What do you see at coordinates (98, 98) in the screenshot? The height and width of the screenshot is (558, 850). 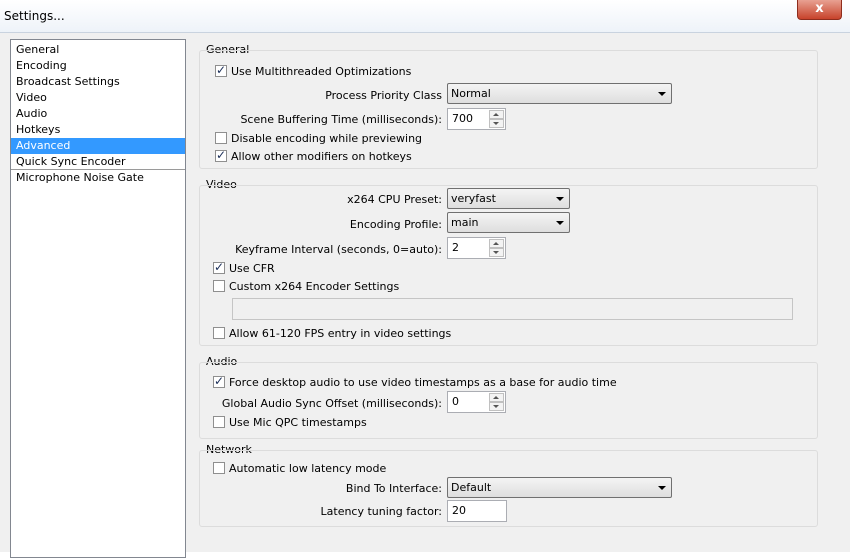 I see `sidebar-item-video: Video` at bounding box center [98, 98].